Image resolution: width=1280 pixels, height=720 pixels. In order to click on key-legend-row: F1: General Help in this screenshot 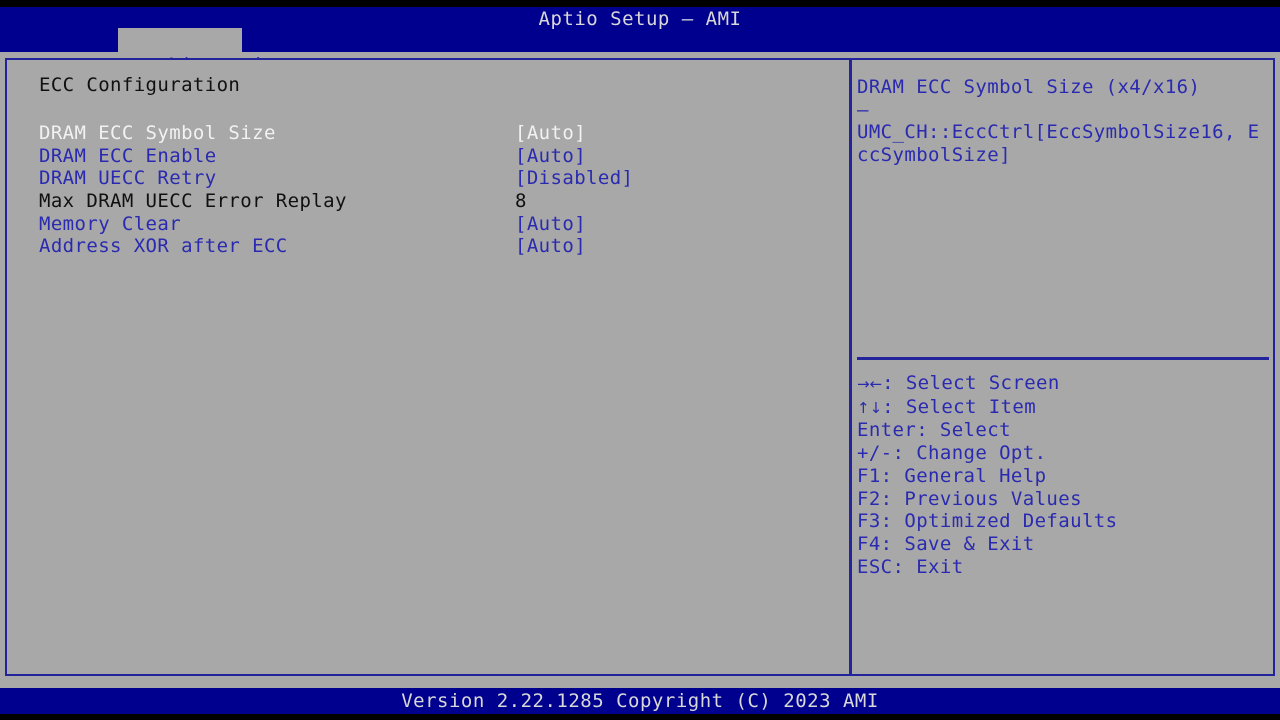, I will do `click(1063, 476)`.